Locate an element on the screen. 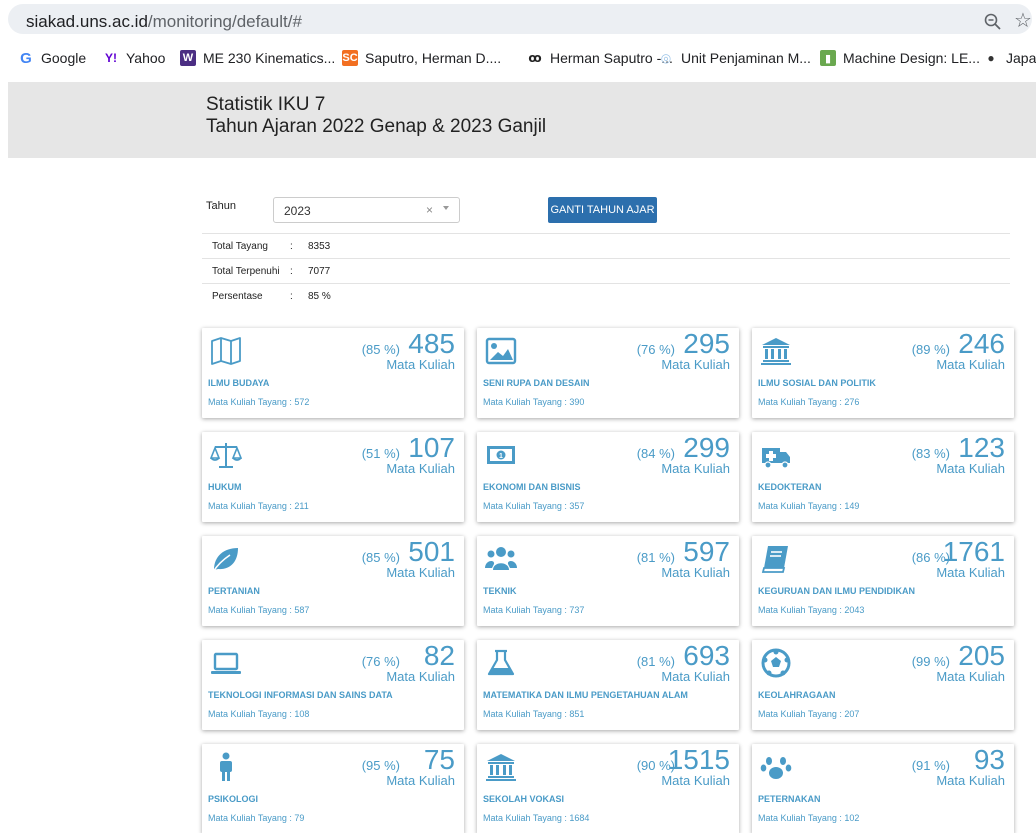 Image resolution: width=1036 pixels, height=833 pixels. url-text: siakad.uns.ac.id/monitoring/default/# is located at coordinates (164, 22).